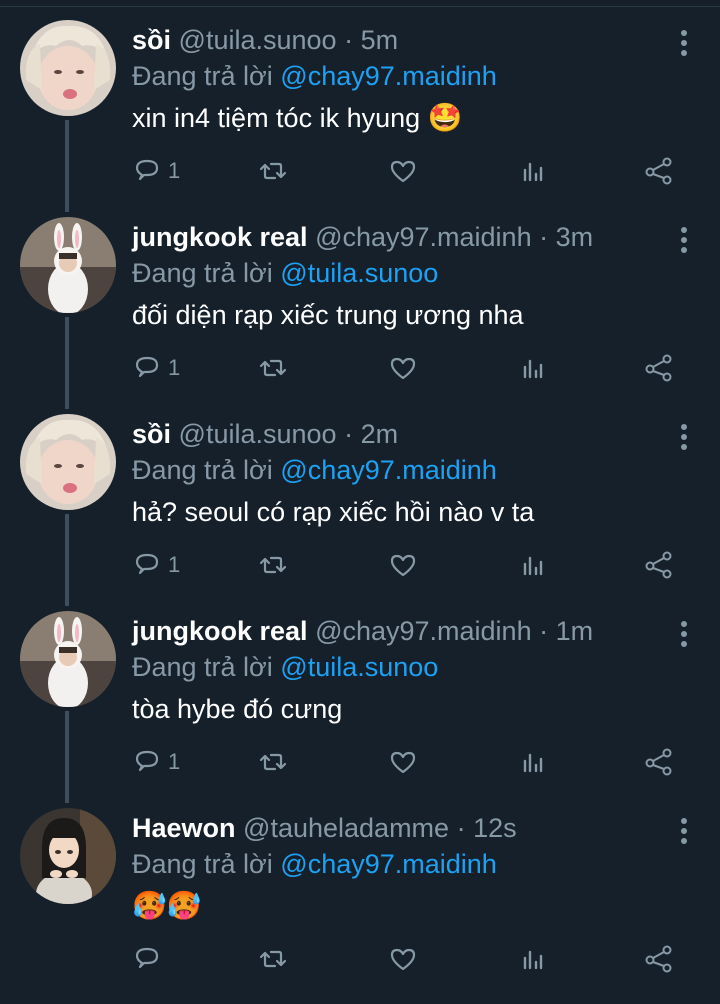 The image size is (720, 1004). Describe the element at coordinates (445, 117) in the screenshot. I see `tweet-emoji: 🤩` at that location.